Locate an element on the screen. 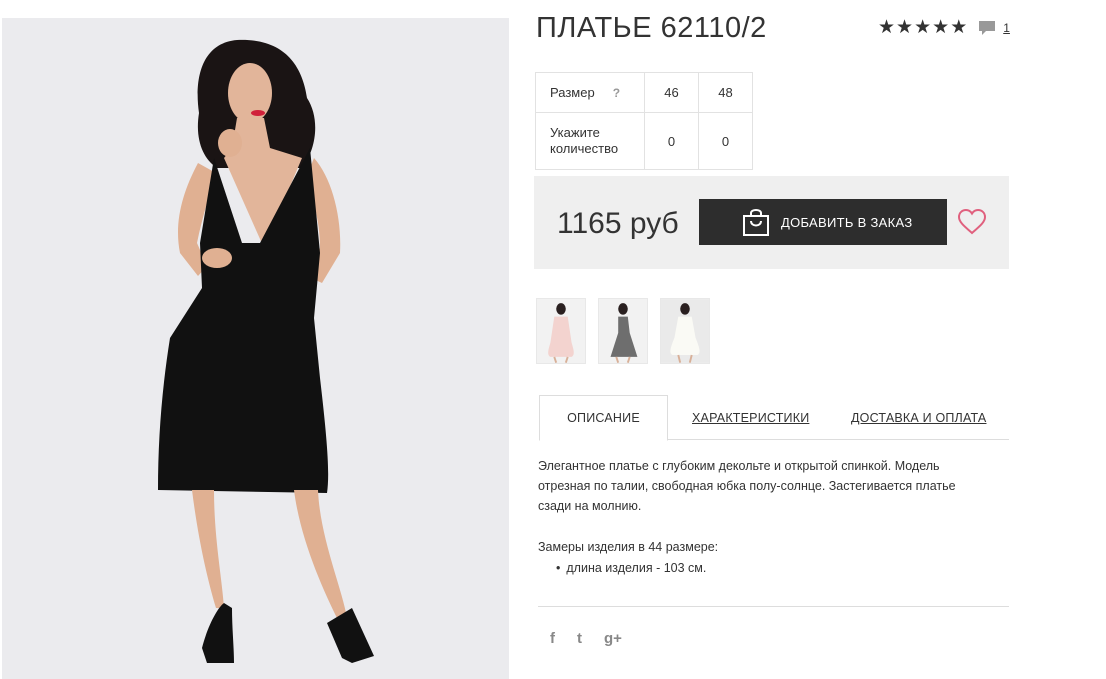  quantity-label-cell: Укажите количество is located at coordinates (590, 141).